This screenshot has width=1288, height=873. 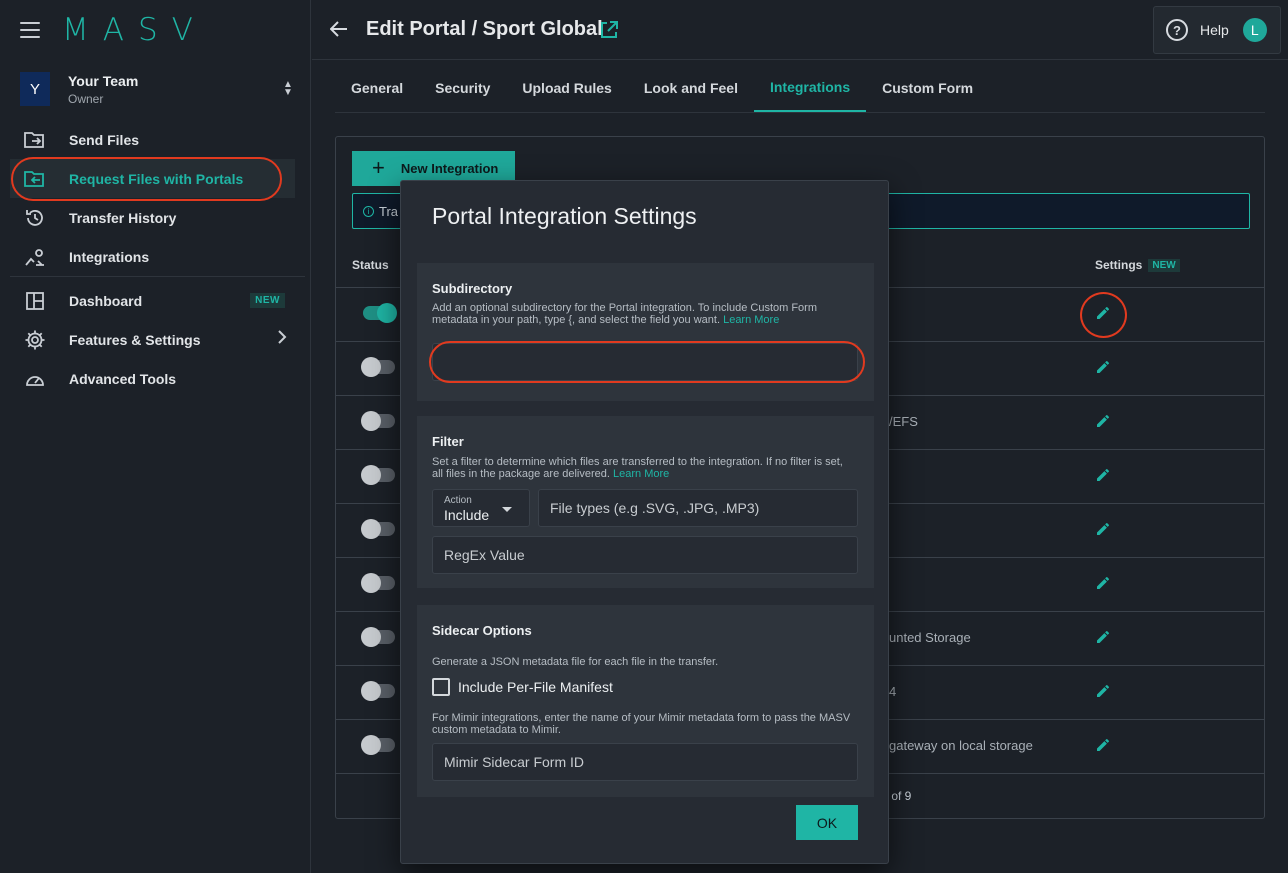 I want to click on row-description: unted Storage, so click(x=930, y=637).